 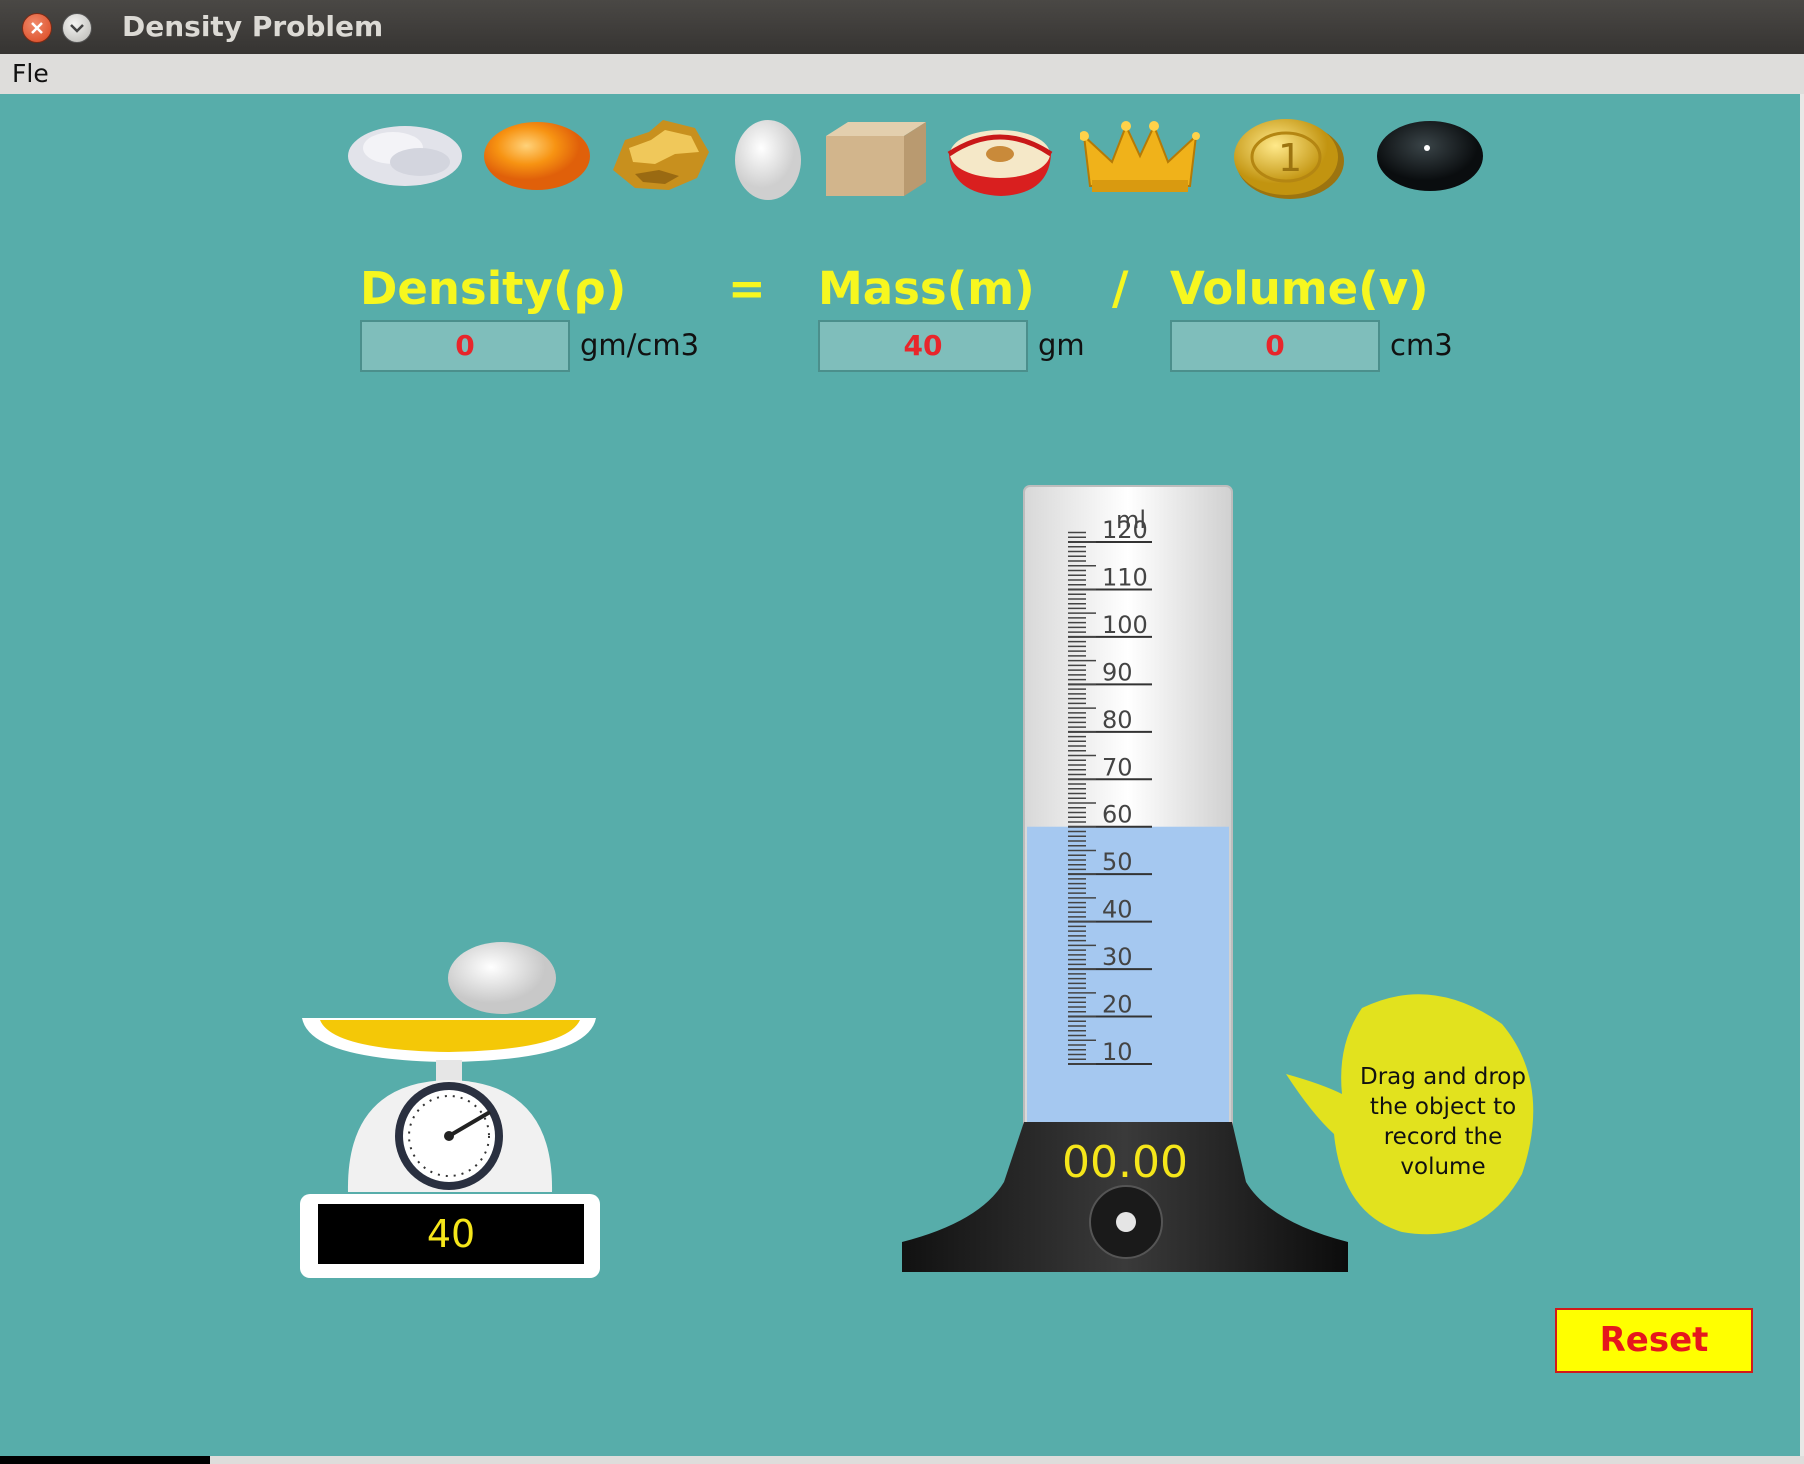 I want to click on tick-label: 100, so click(x=1125, y=625).